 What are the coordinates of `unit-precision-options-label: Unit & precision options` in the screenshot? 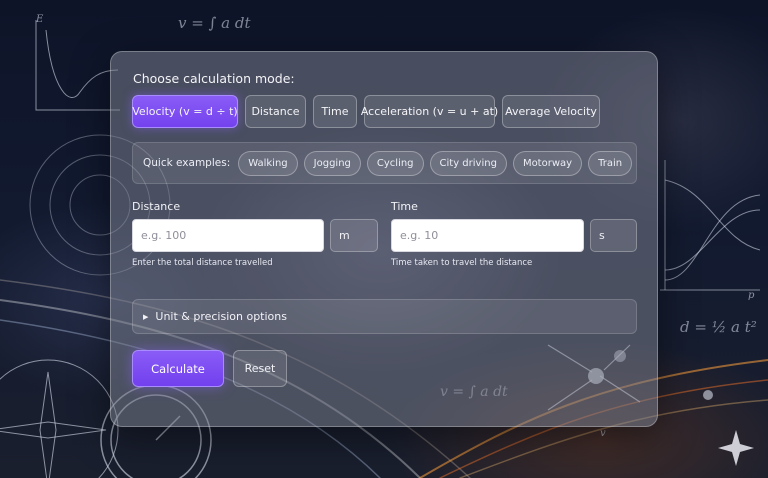 It's located at (221, 316).